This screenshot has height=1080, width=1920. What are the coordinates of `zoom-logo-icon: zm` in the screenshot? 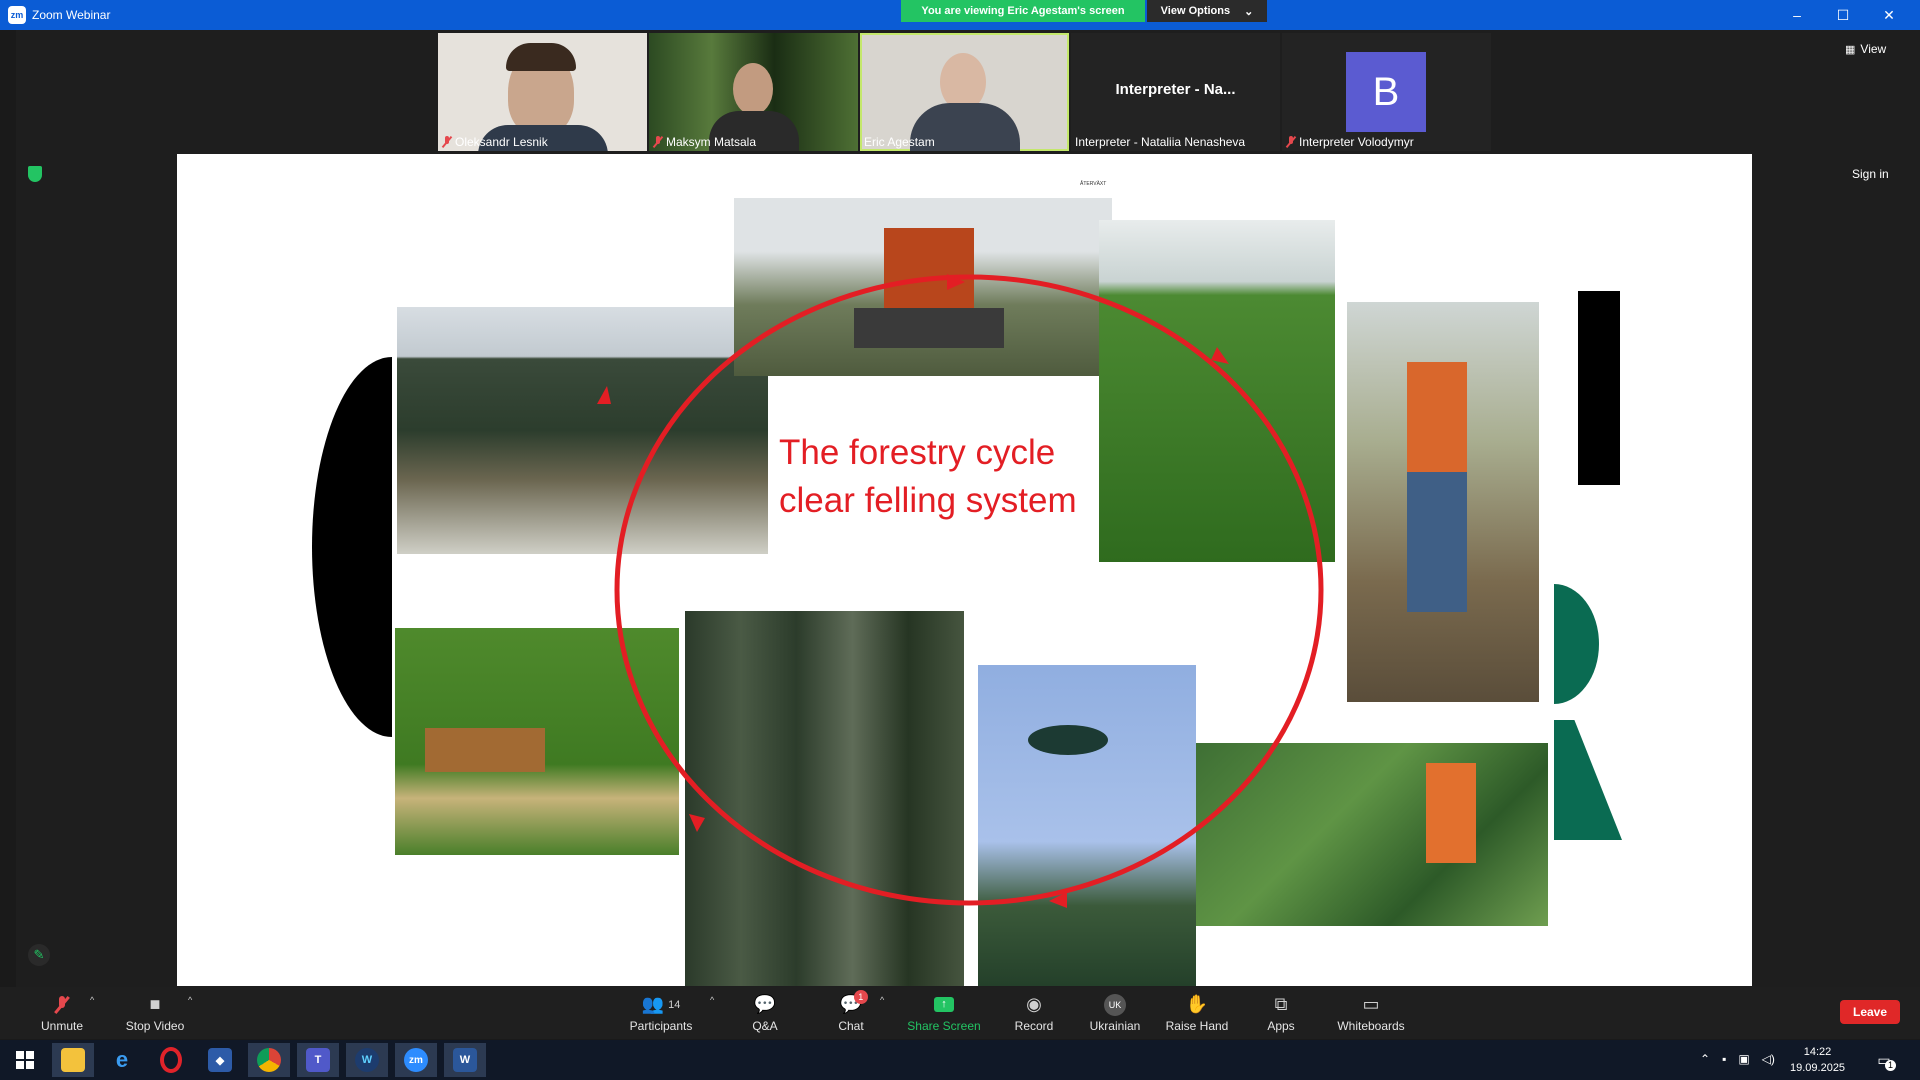 It's located at (17, 15).